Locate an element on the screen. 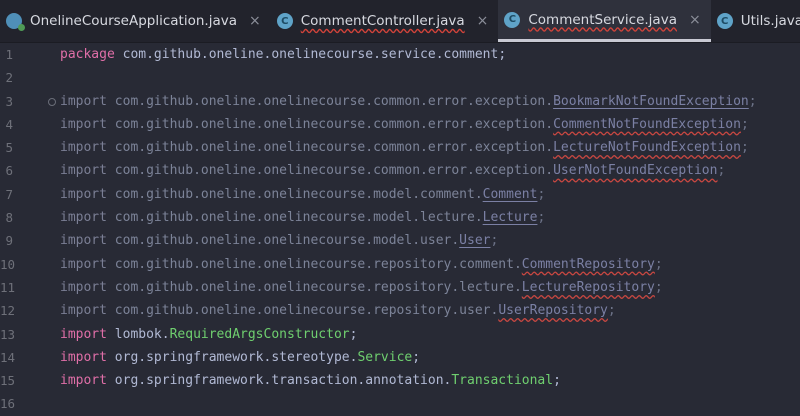 The image size is (800, 416). line-number: 13 is located at coordinates (8, 334).